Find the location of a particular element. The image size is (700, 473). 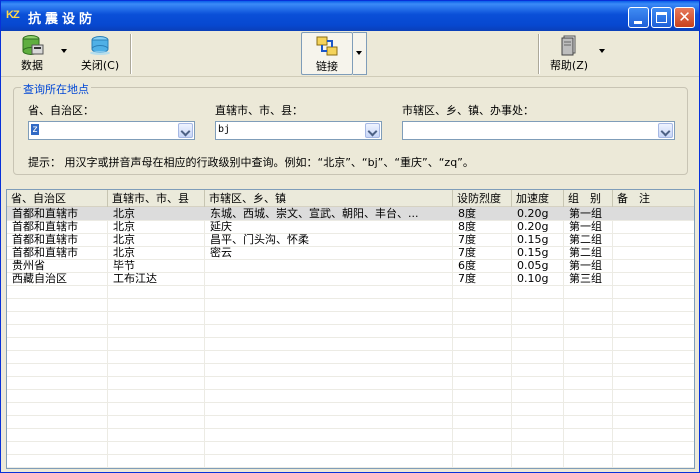

toolbar: 数据 关闭(C) 链接 帮助(Z) is located at coordinates (350, 54).